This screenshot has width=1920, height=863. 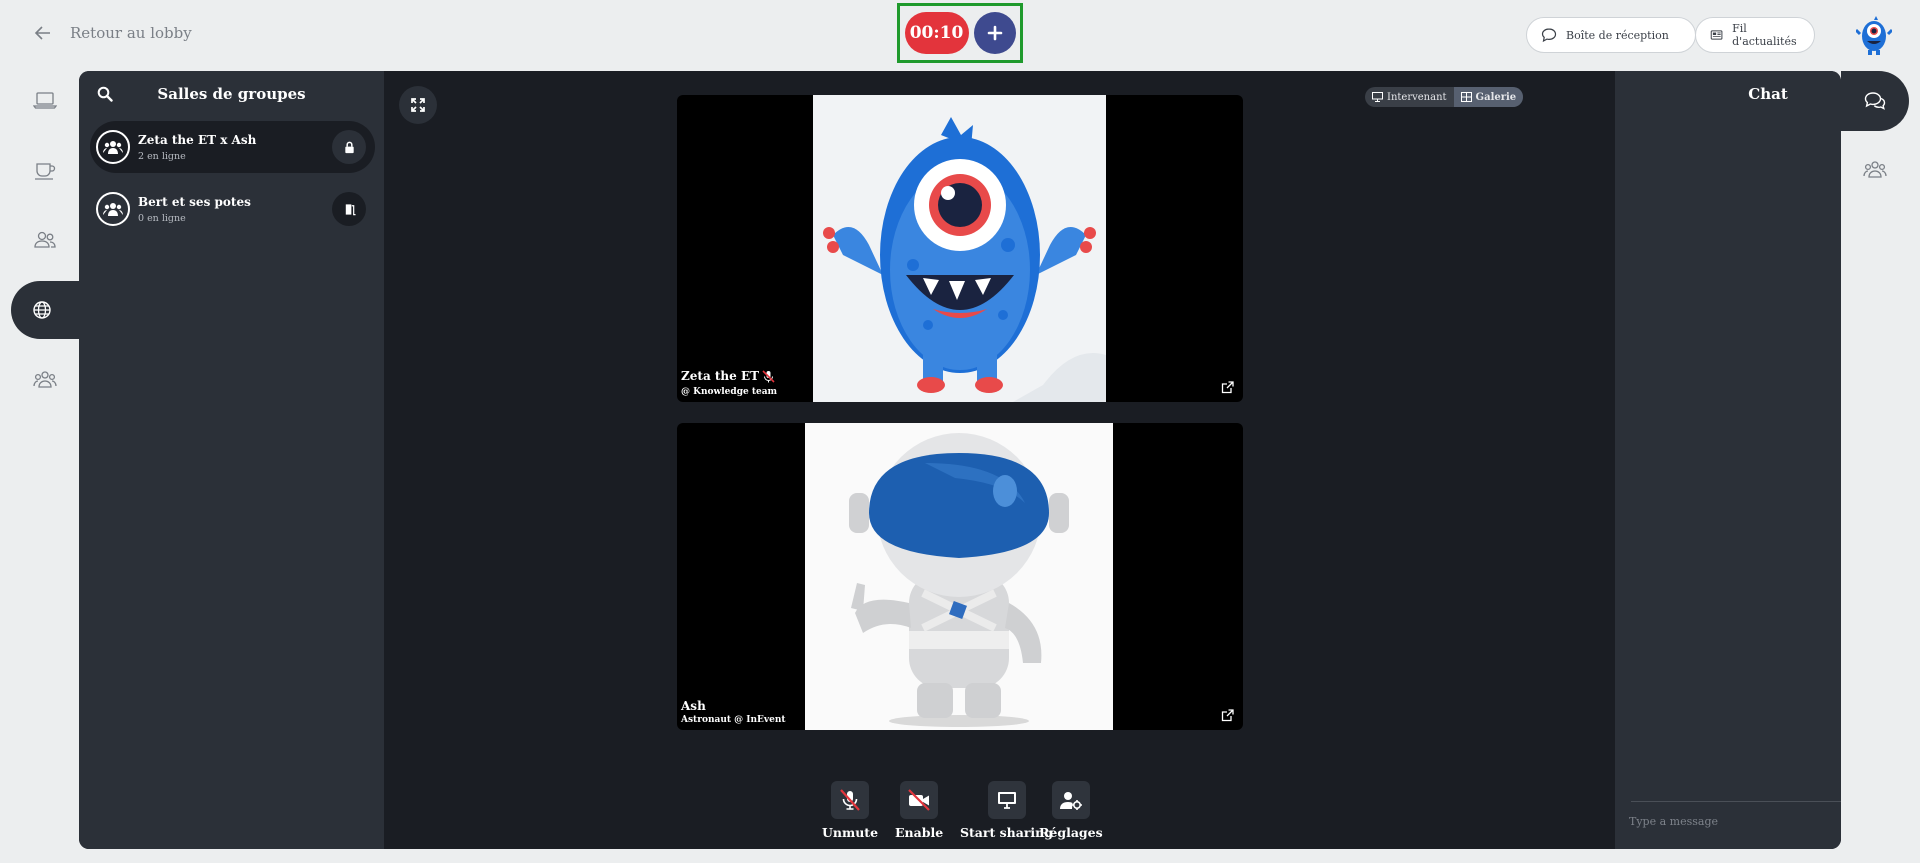 I want to click on session-timer: 00:10, so click(x=936, y=33).